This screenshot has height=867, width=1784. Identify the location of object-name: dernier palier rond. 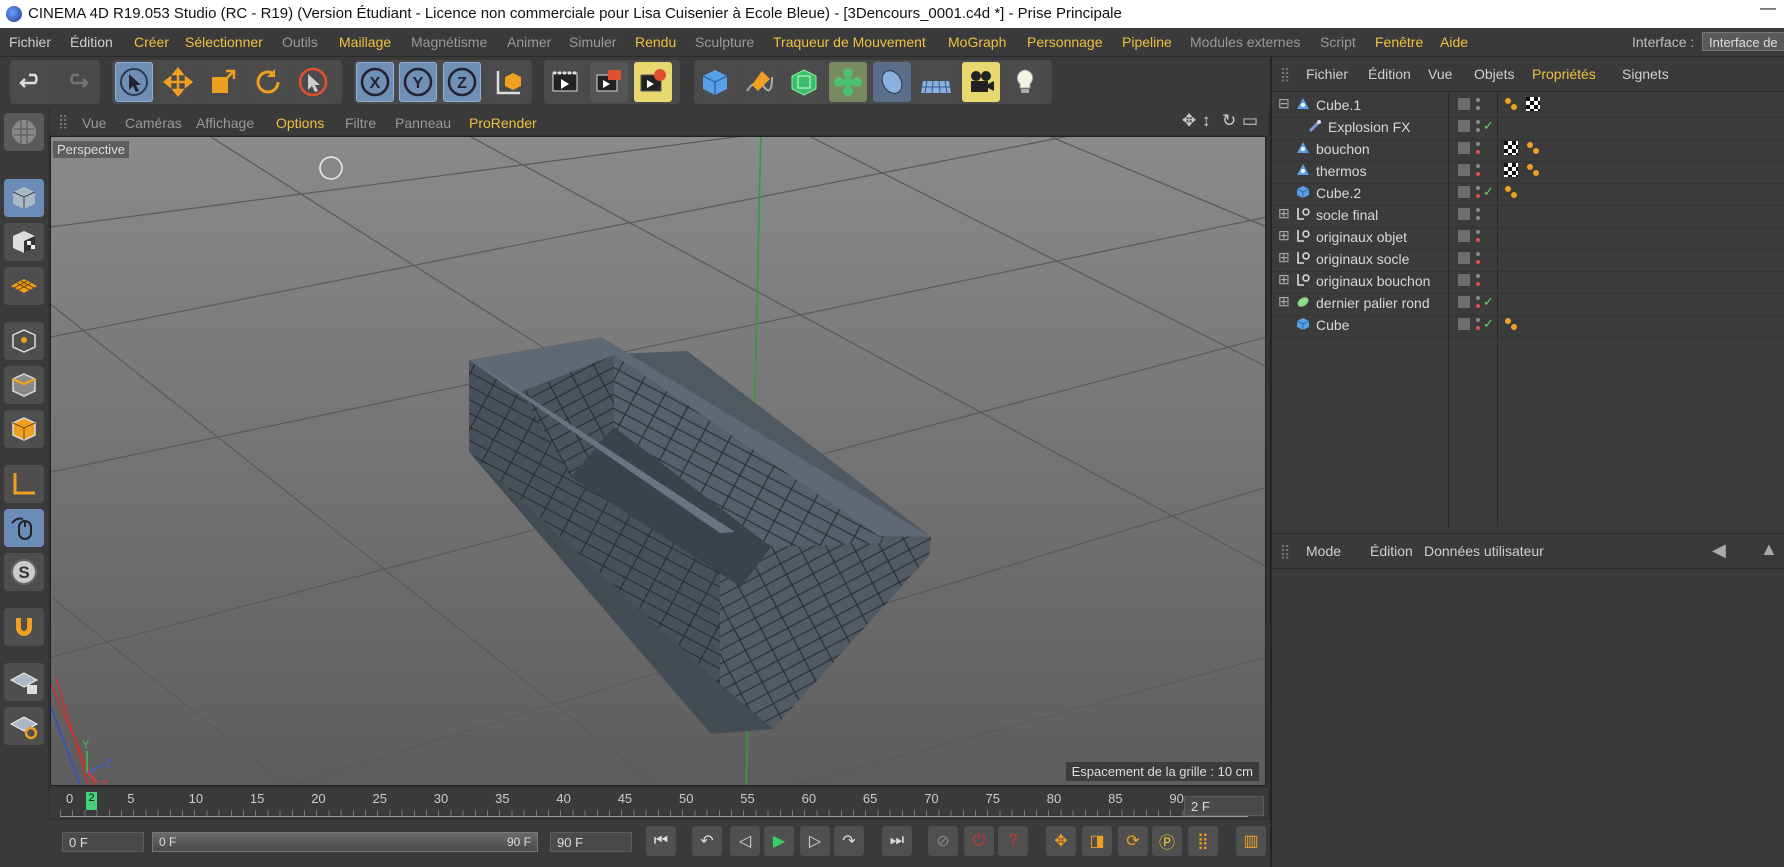
(1373, 303).